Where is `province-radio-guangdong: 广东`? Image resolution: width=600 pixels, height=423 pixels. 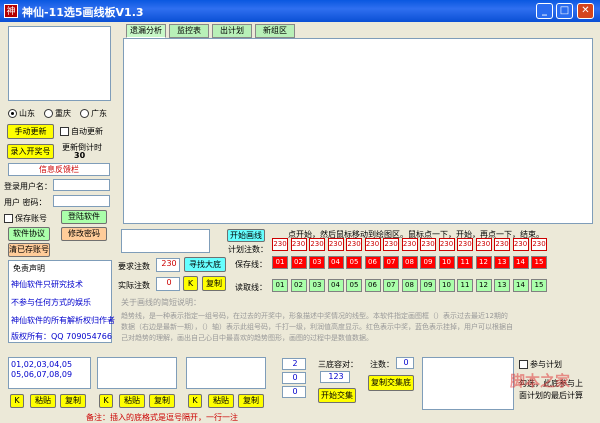
province-radio-guangdong: 广东 is located at coordinates (93, 113).